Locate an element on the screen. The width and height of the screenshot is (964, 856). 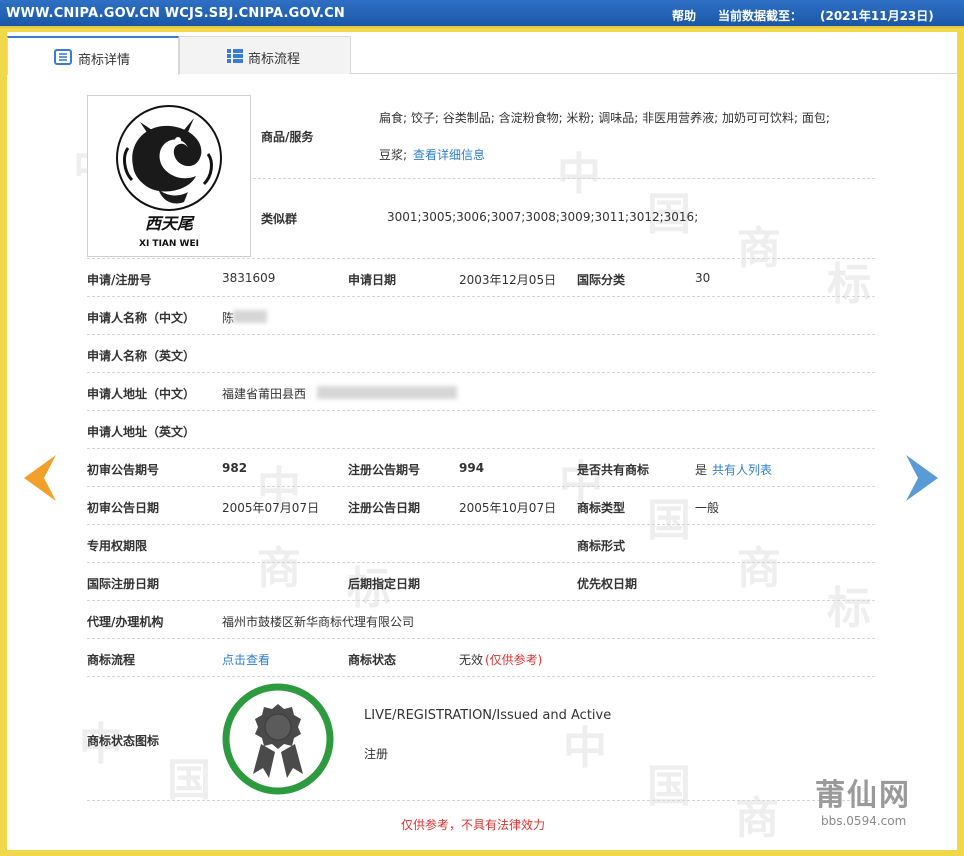
tm-type-label: 商标类型 is located at coordinates (601, 508).